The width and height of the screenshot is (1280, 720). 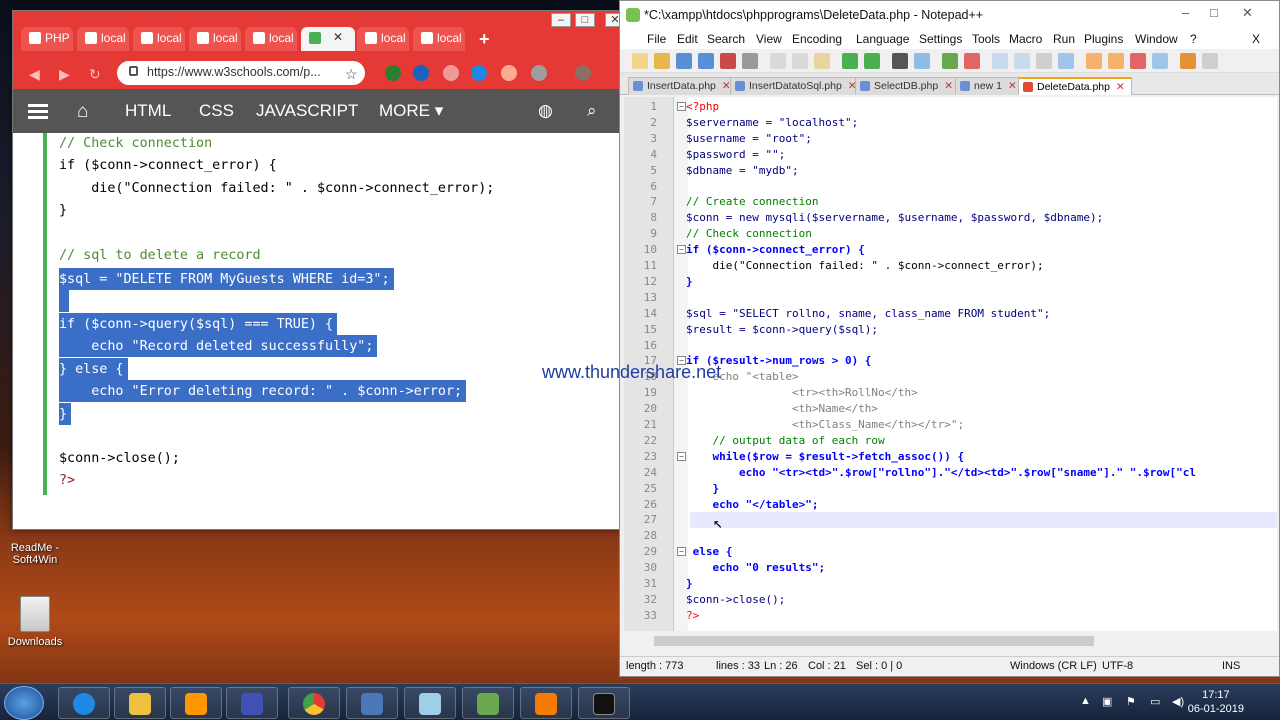 What do you see at coordinates (687, 39) in the screenshot?
I see `menu-edit: Edit` at bounding box center [687, 39].